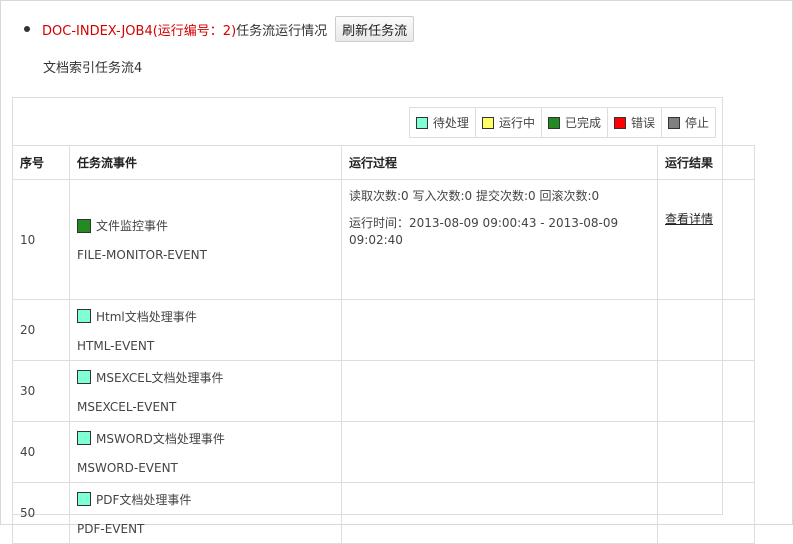  I want to click on legend-label: 待处理, so click(450, 123).